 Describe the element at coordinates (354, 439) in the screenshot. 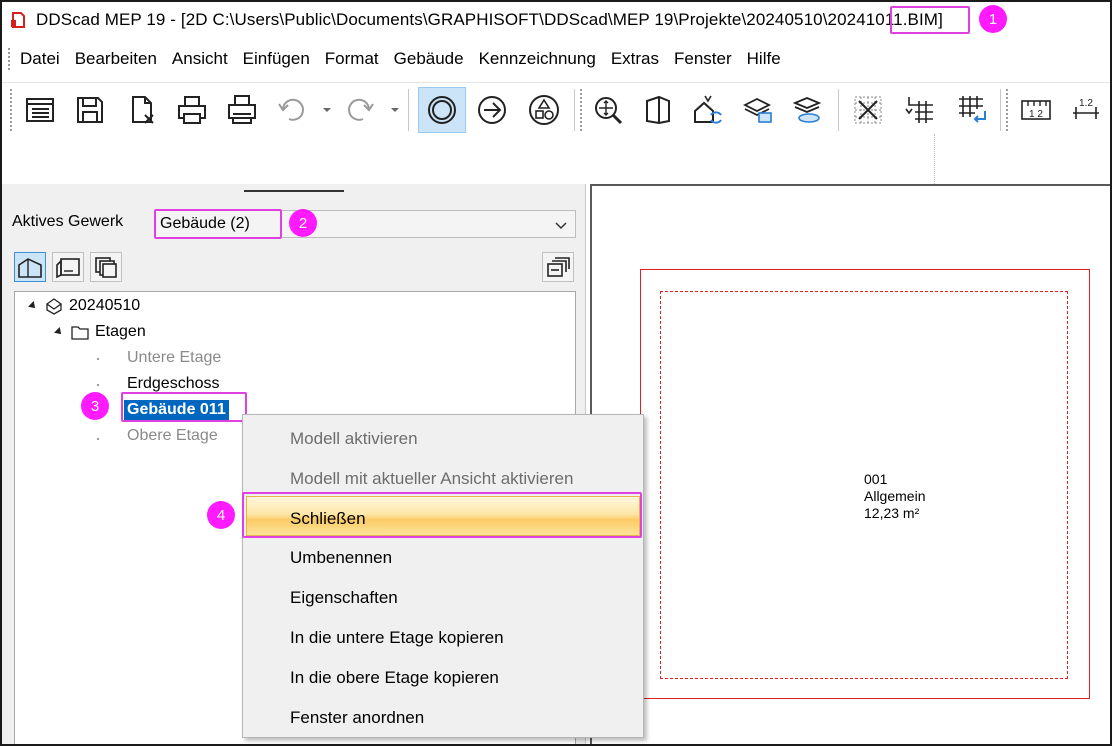

I see `menu-item-activate-model: Modell aktivieren` at that location.